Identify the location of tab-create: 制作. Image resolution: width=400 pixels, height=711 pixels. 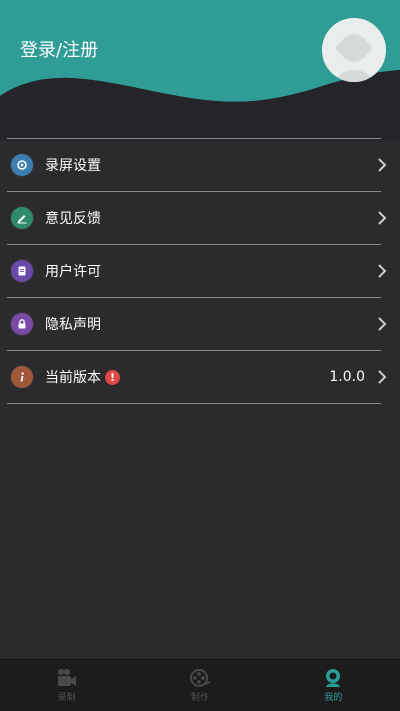
(199, 685).